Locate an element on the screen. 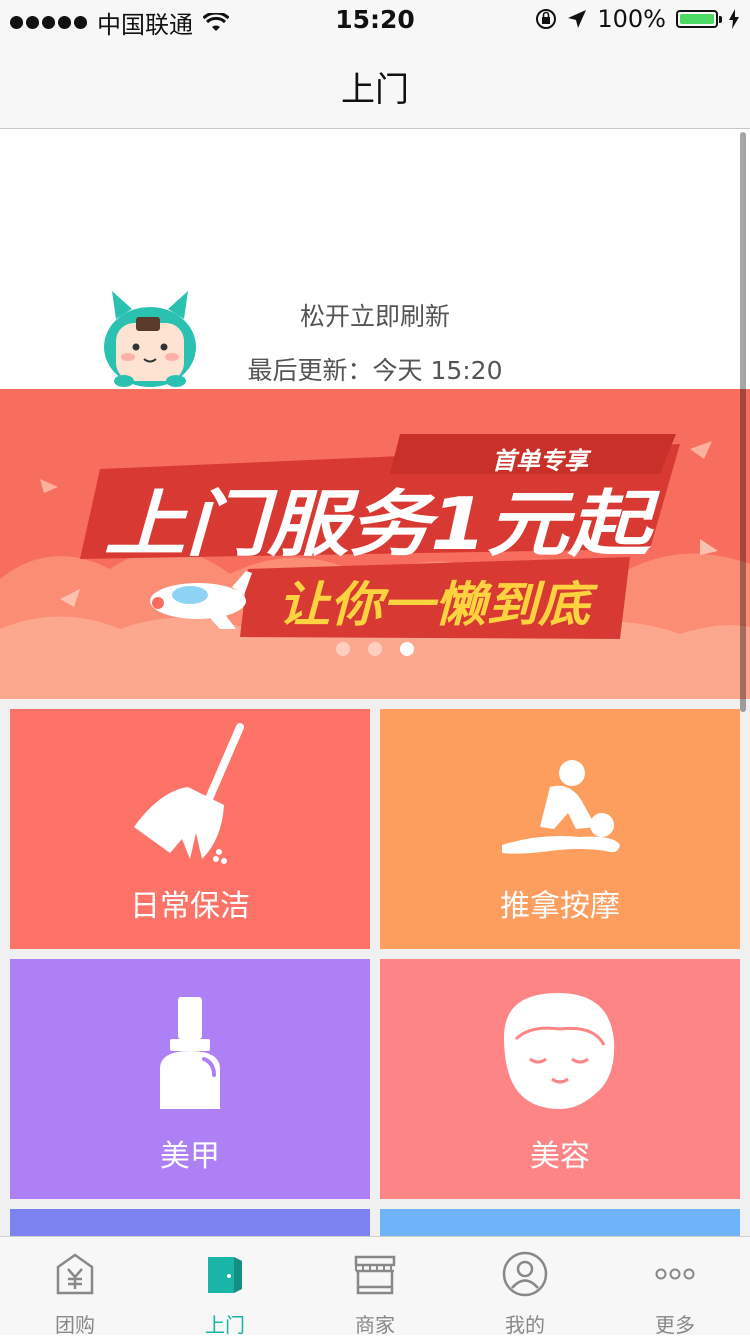  tab-group-buy: 团购 is located at coordinates (75, 1287).